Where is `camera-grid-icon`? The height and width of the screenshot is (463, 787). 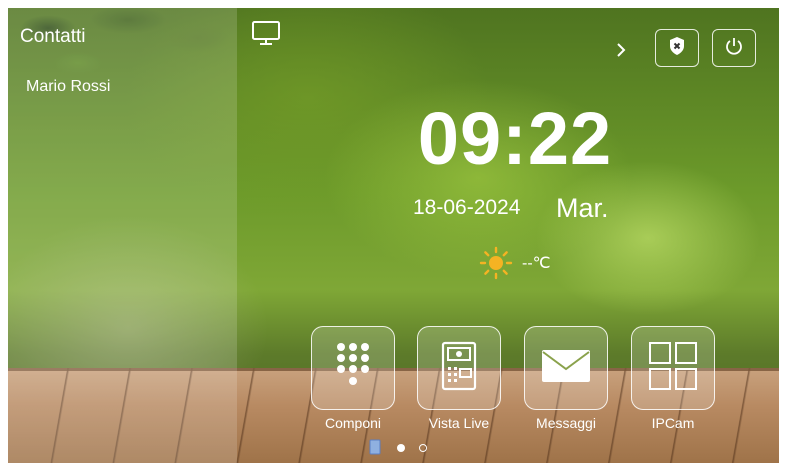
camera-grid-icon is located at coordinates (673, 368).